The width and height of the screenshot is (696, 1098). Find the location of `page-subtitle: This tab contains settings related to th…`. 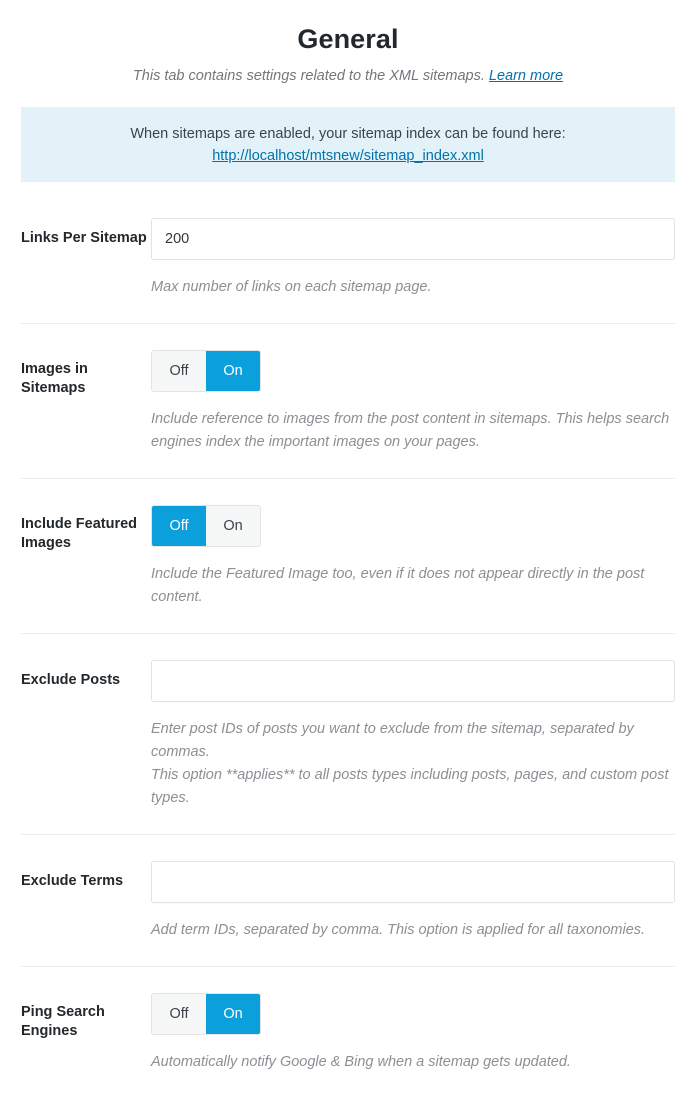

page-subtitle: This tab contains settings related to th… is located at coordinates (348, 71).